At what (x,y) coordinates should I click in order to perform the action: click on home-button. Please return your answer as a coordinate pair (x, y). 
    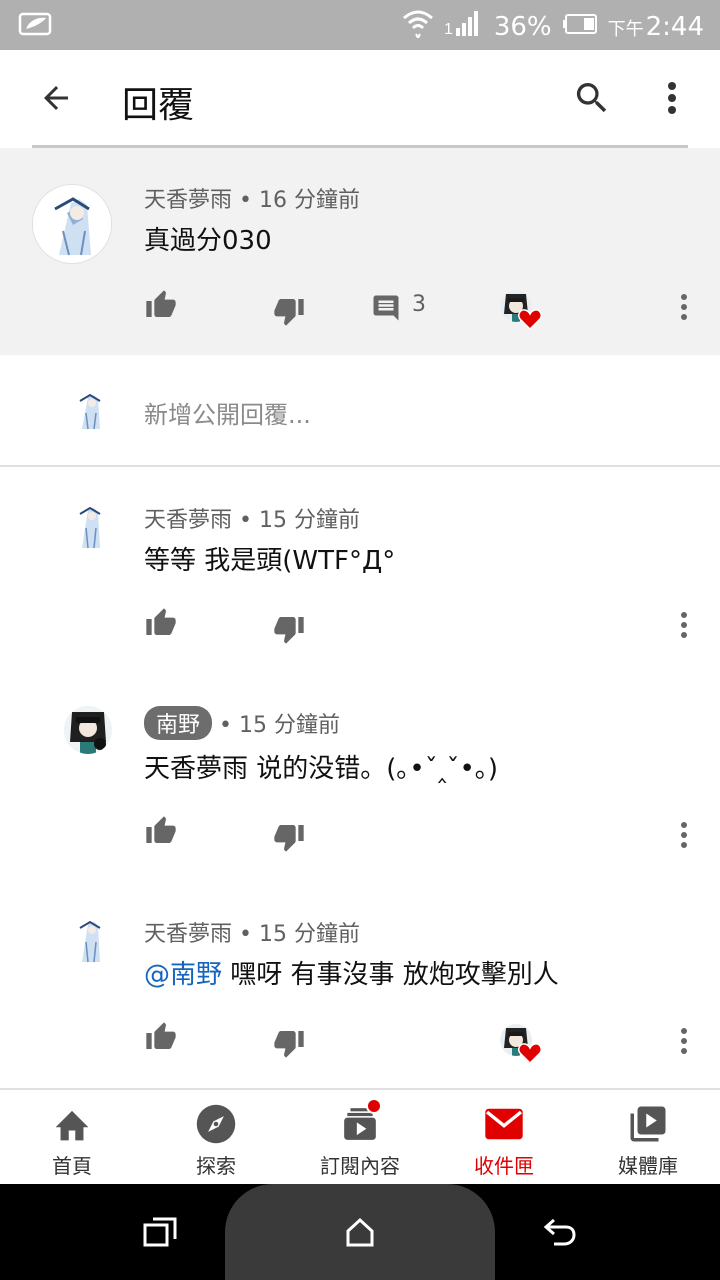
    Looking at the image, I should click on (360, 1232).